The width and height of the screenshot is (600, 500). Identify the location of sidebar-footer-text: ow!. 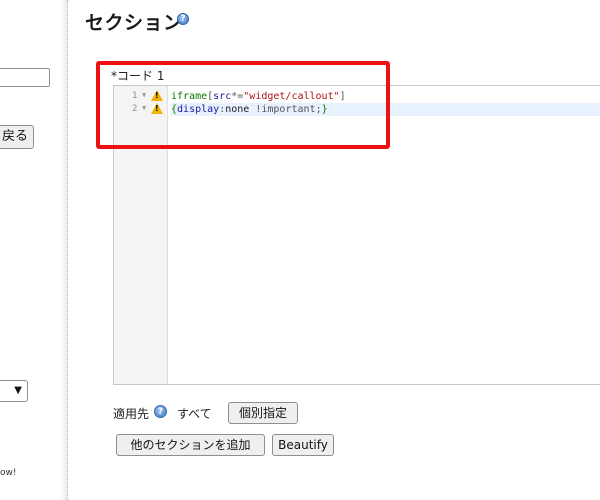
(8, 473).